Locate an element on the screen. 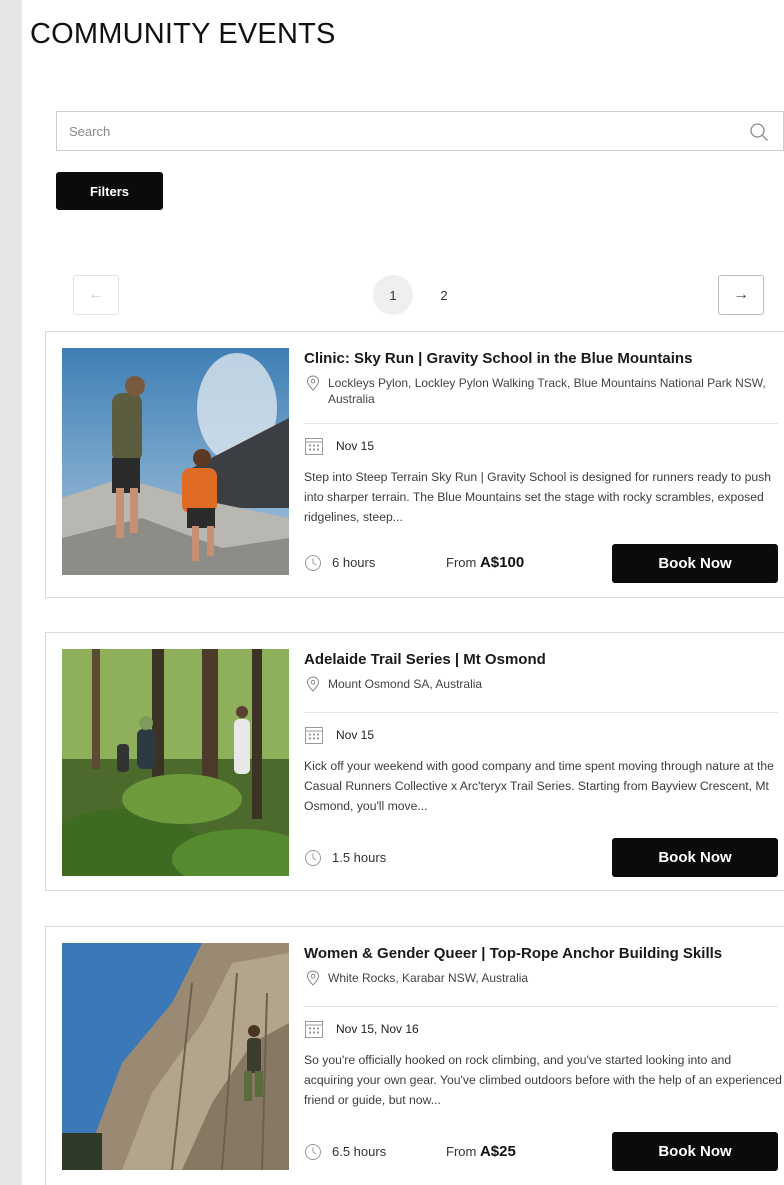 The width and height of the screenshot is (784, 1185). event-duration: 1.5 hours is located at coordinates (345, 858).